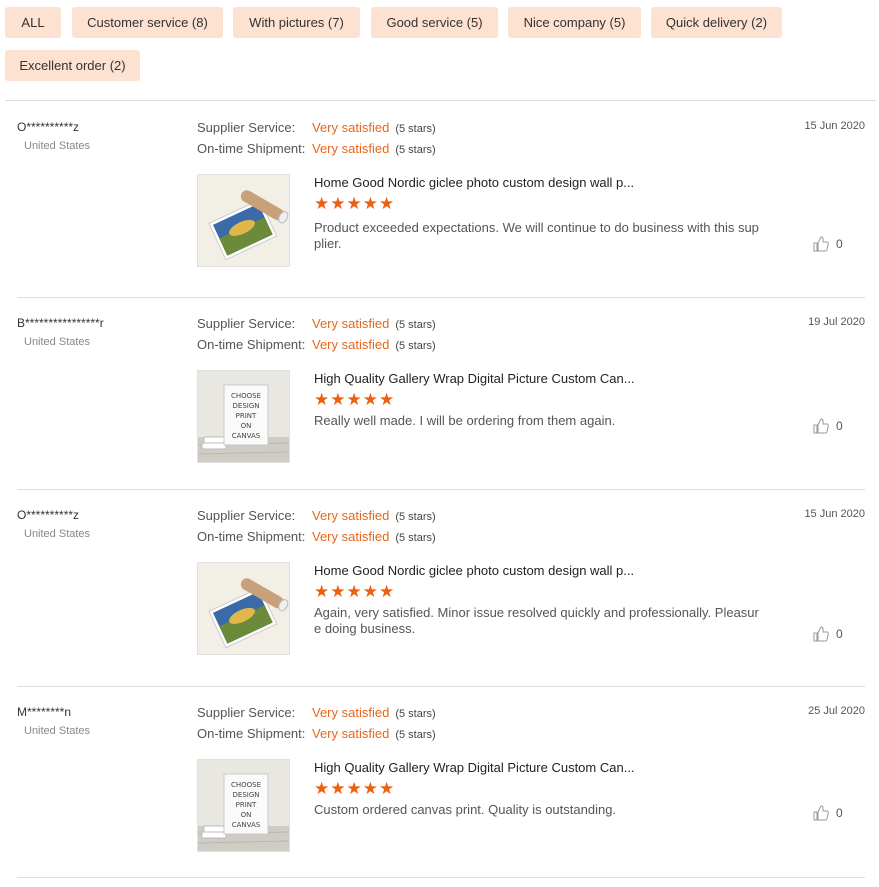 The width and height of the screenshot is (879, 887). What do you see at coordinates (836, 711) in the screenshot?
I see `review-date: 25 Jul 2020` at bounding box center [836, 711].